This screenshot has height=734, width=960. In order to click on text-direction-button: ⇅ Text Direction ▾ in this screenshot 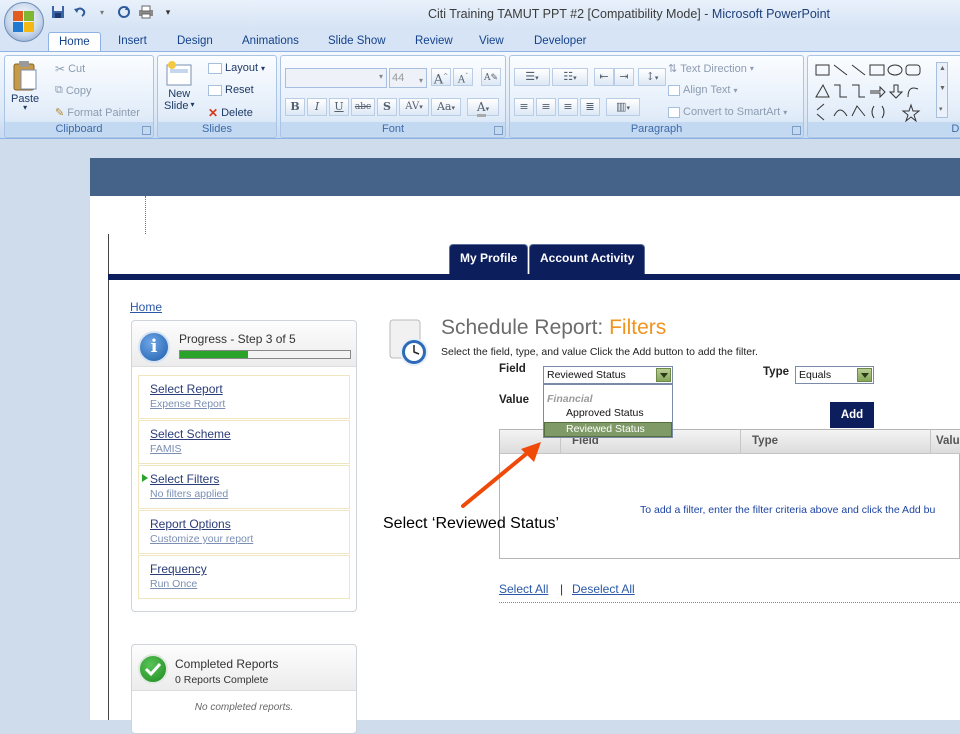, I will do `click(711, 69)`.